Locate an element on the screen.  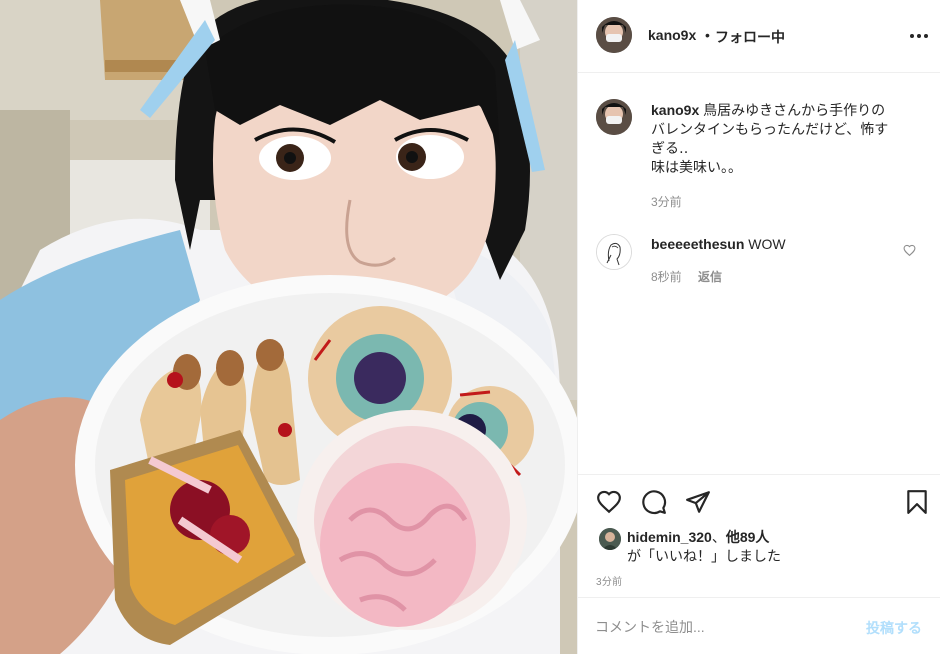
post-comment-button: 投稿する is located at coordinates (894, 628).